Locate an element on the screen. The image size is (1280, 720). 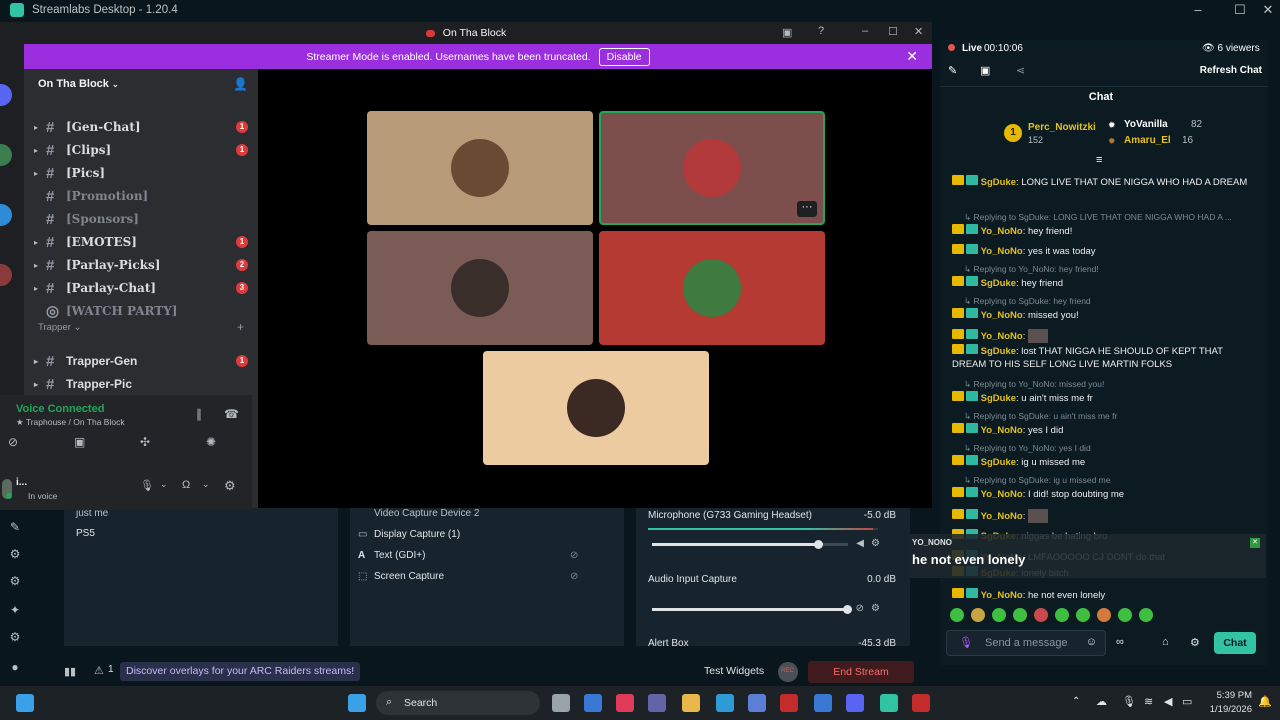
add-member-icon: 👤 is located at coordinates (240, 84).